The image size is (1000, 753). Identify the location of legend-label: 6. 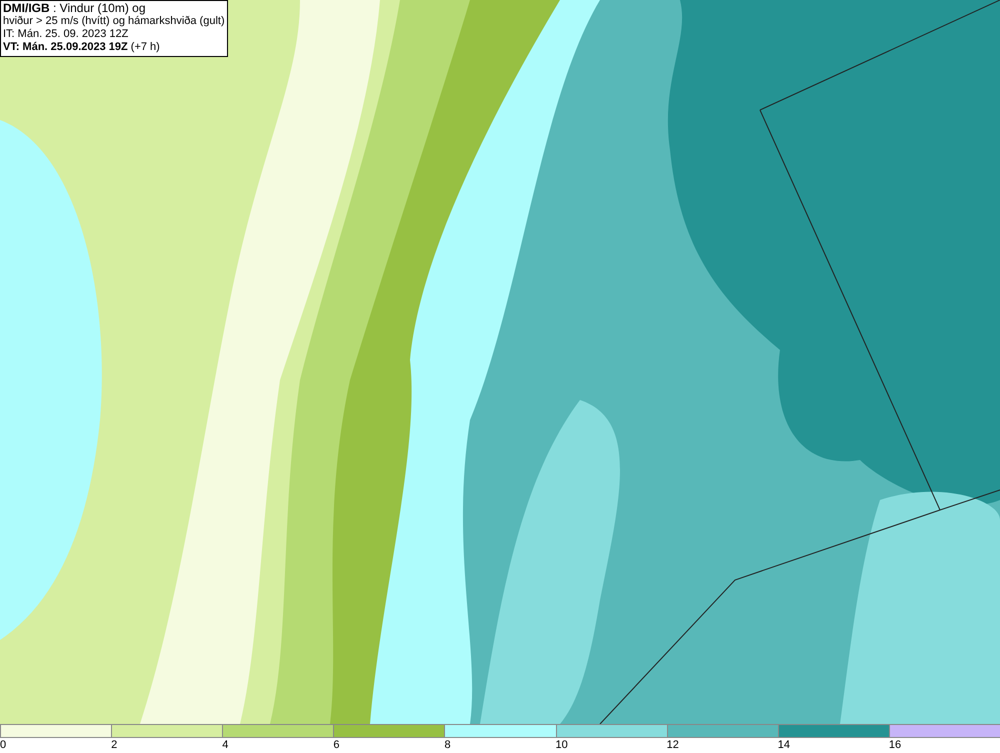
(336, 745).